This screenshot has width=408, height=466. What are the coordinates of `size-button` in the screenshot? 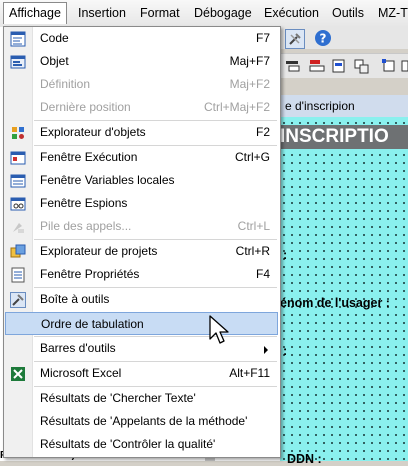 It's located at (404, 66).